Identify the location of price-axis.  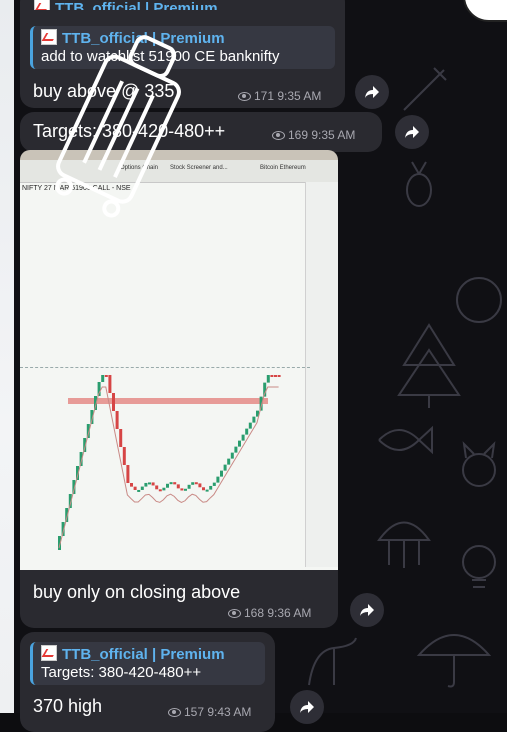
(321, 374).